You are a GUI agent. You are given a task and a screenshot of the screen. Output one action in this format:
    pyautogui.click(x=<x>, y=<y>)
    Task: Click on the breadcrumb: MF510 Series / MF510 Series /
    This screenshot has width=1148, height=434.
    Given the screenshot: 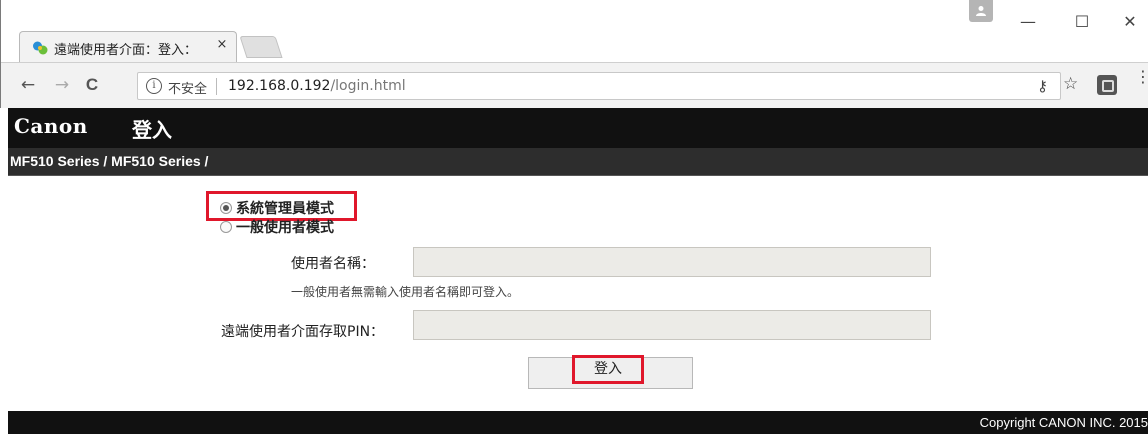 What is the action you would take?
    pyautogui.click(x=109, y=161)
    